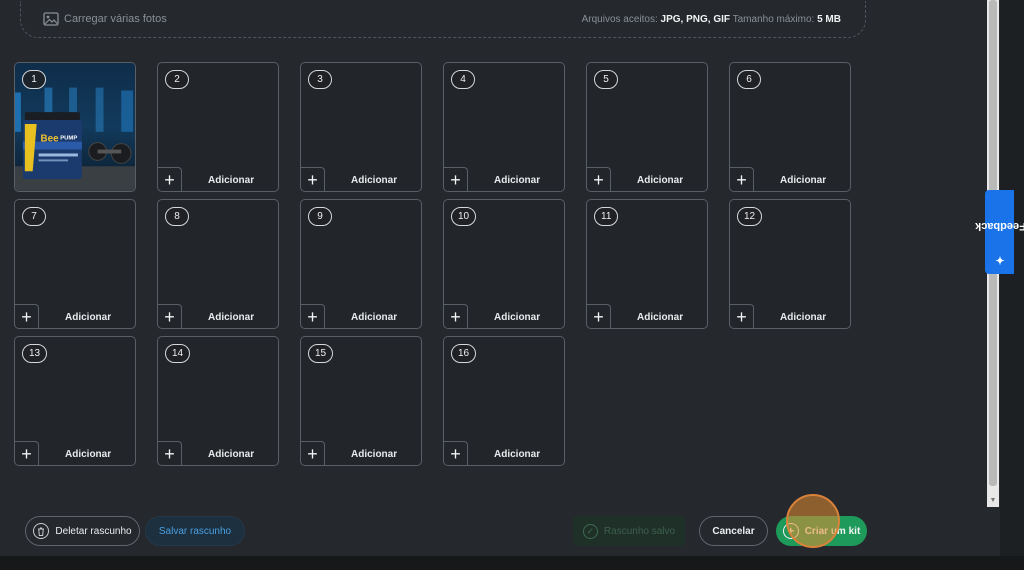 Image resolution: width=1024 pixels, height=570 pixels. What do you see at coordinates (218, 264) in the screenshot?
I see `photo-slot: 8 + Adicionar` at bounding box center [218, 264].